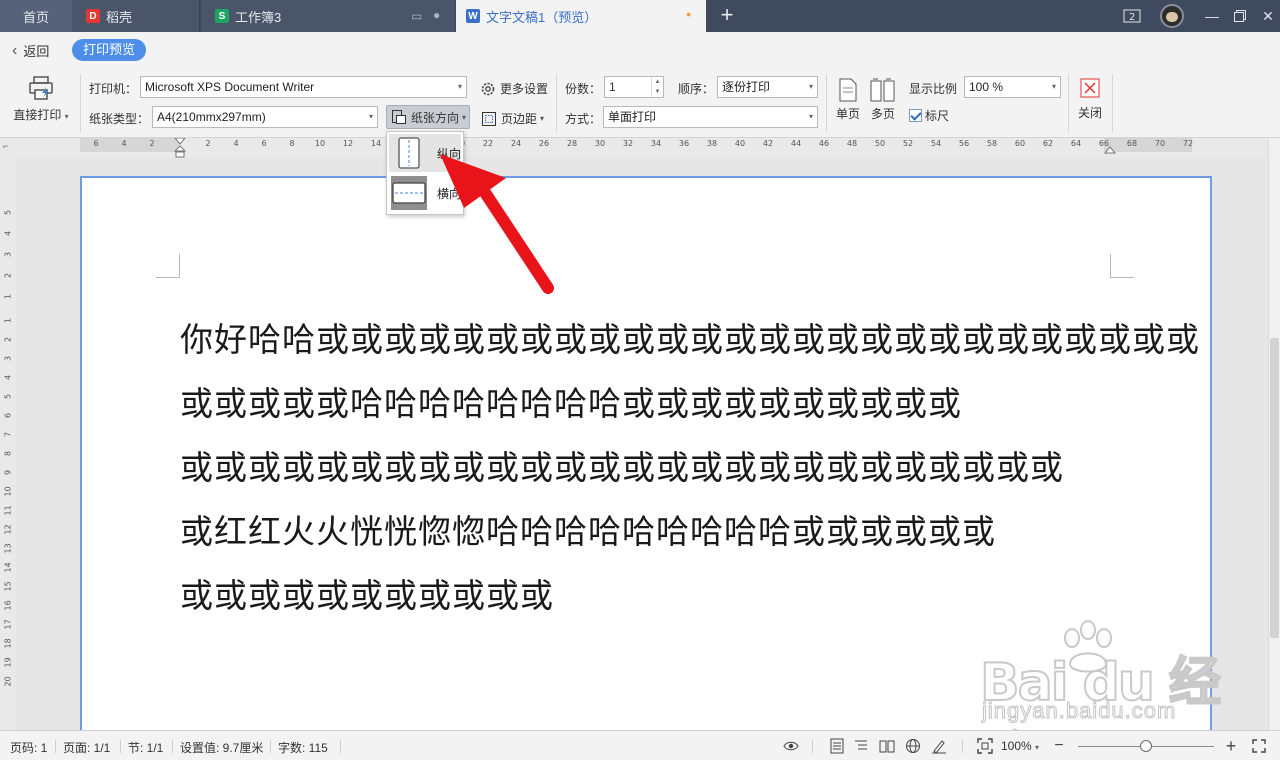 The image size is (1280, 760). I want to click on tab-workbook: S 工作簿3 ▭ ●, so click(328, 16).